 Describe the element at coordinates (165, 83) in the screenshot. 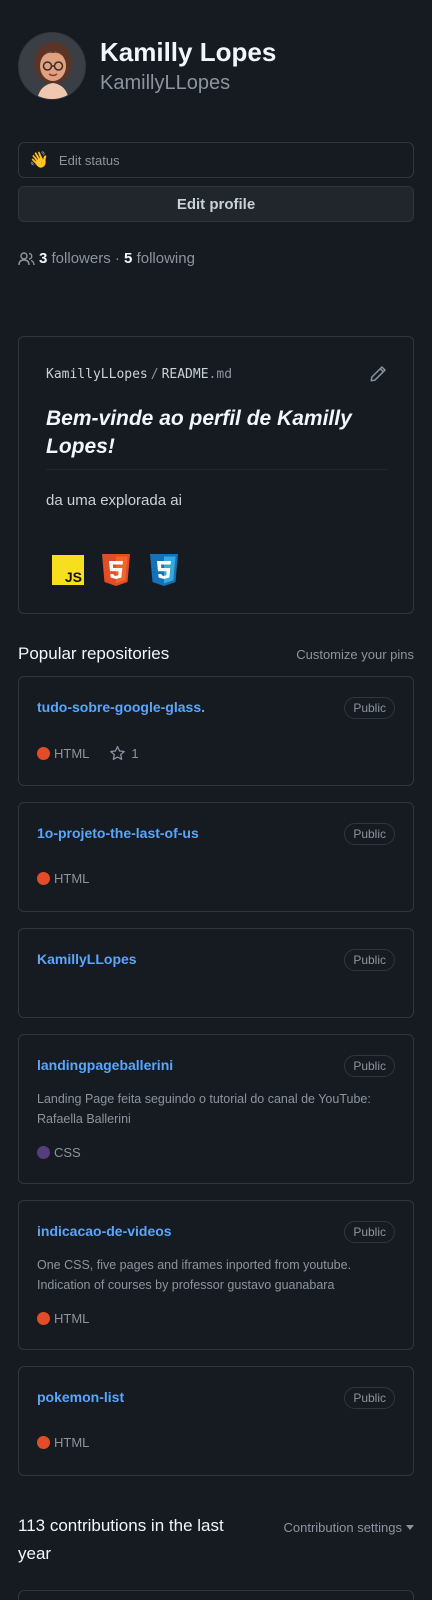

I see `profile-login: KamillyLLopes` at that location.